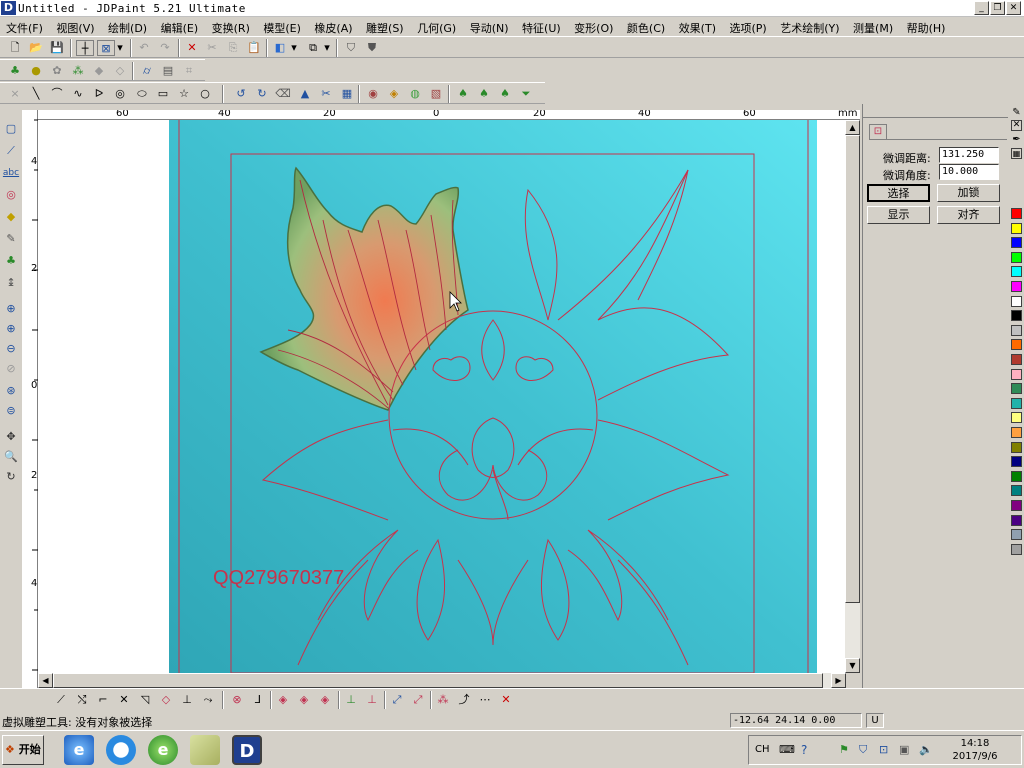 The width and height of the screenshot is (1024, 768). I want to click on polyline-icon: ᐅ, so click(99, 94).